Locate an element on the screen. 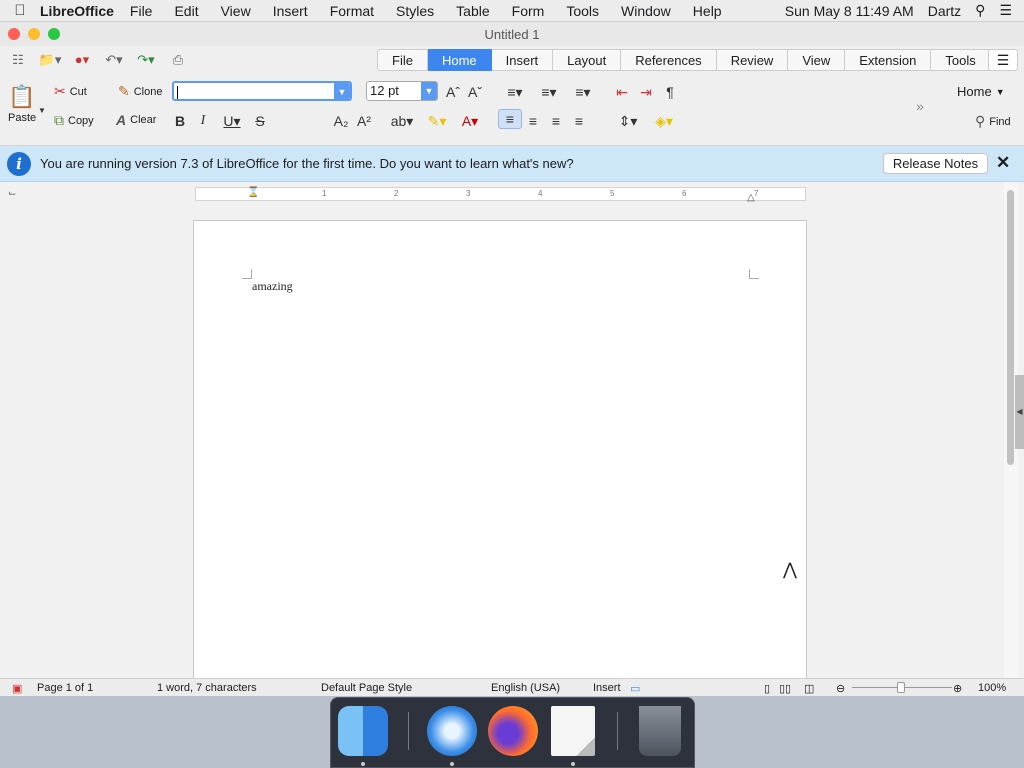 The height and width of the screenshot is (768, 1024). font-size-combobox: 12 pt ▼ is located at coordinates (402, 91).